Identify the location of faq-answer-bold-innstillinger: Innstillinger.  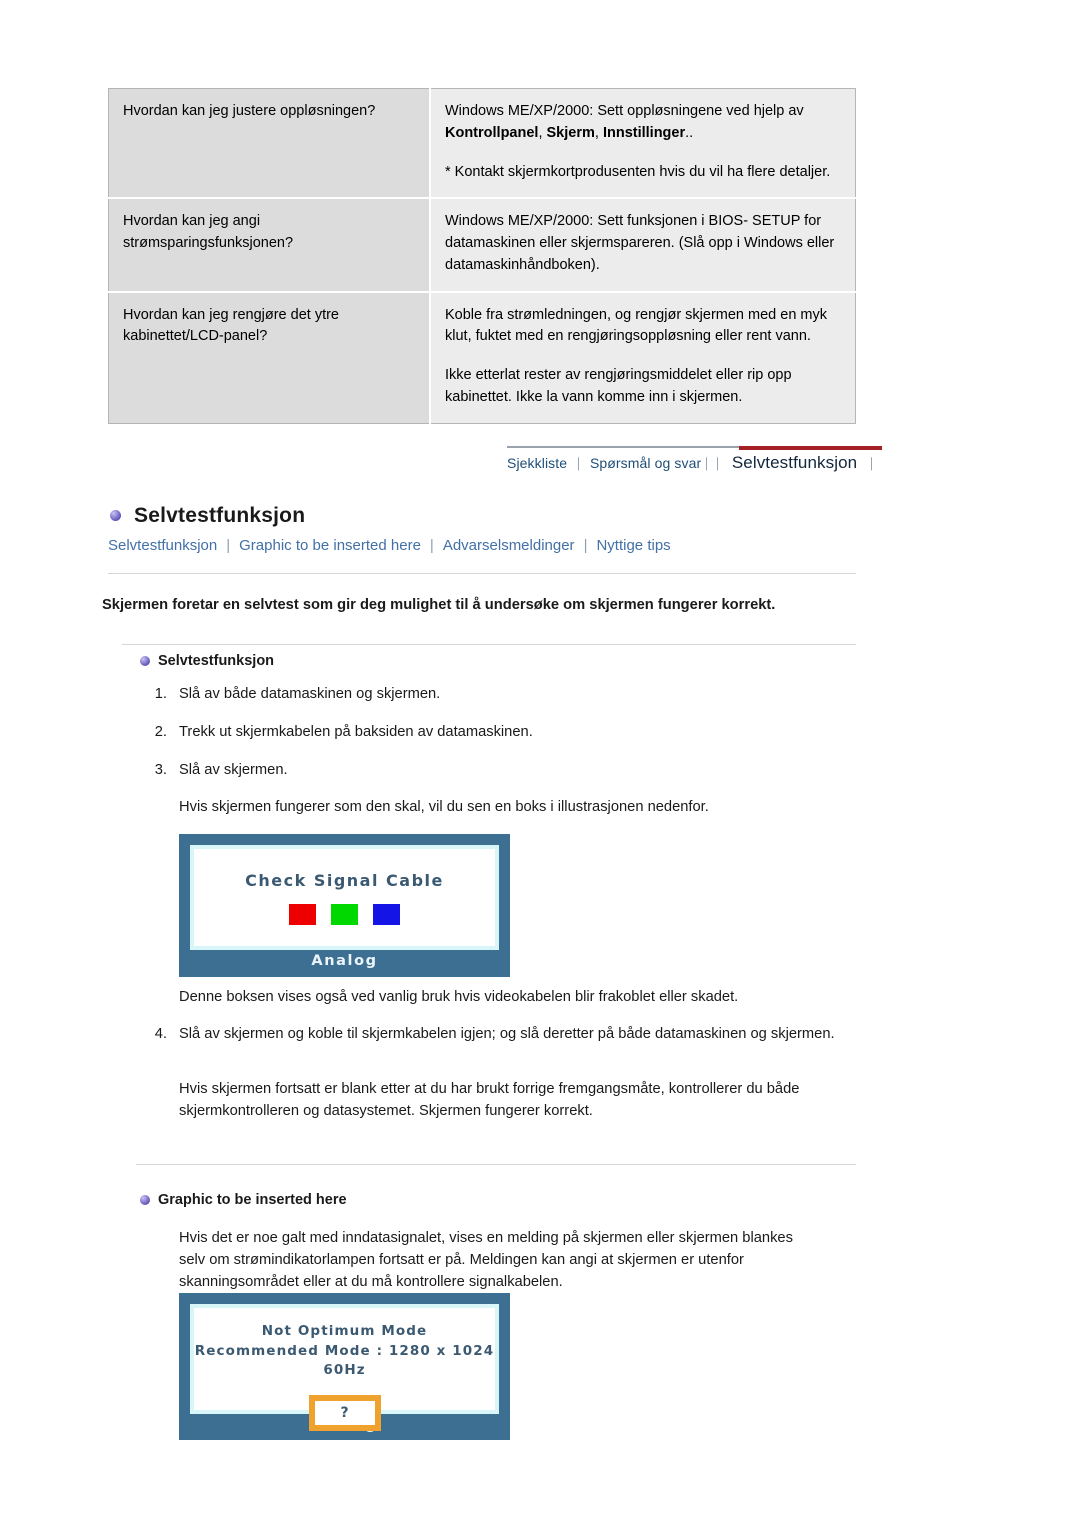
(644, 132).